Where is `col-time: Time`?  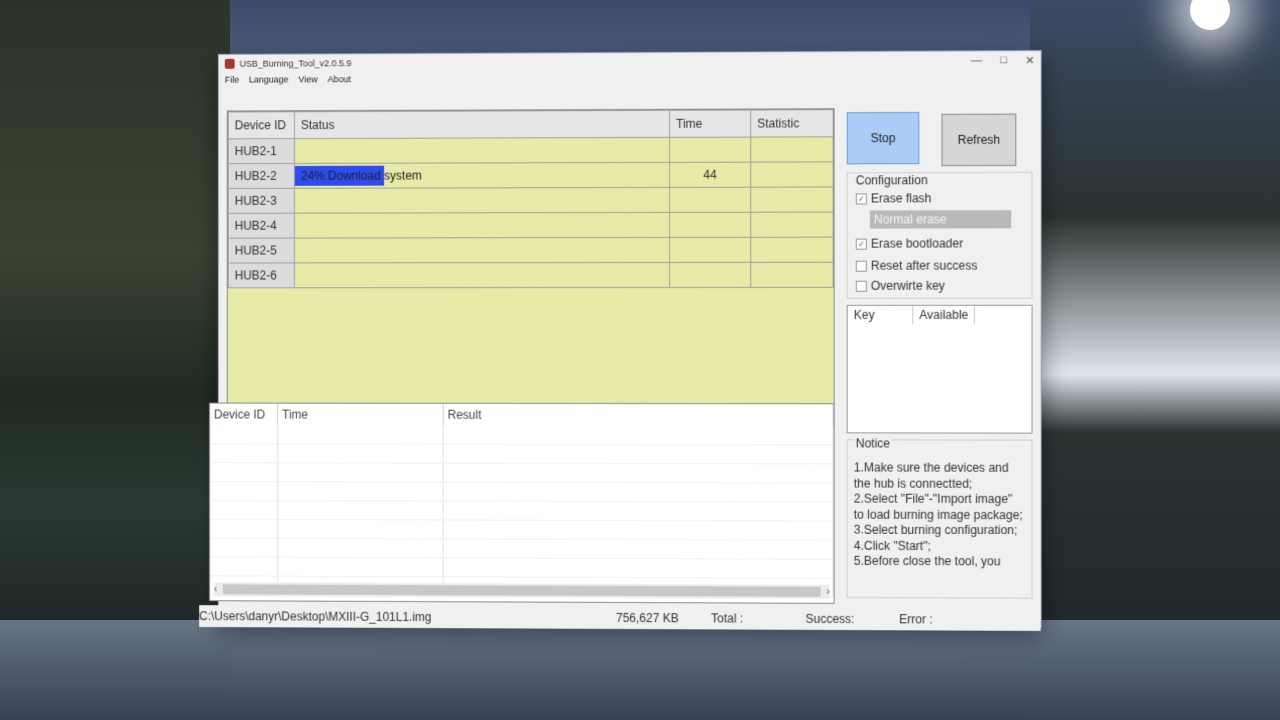 col-time: Time is located at coordinates (710, 123).